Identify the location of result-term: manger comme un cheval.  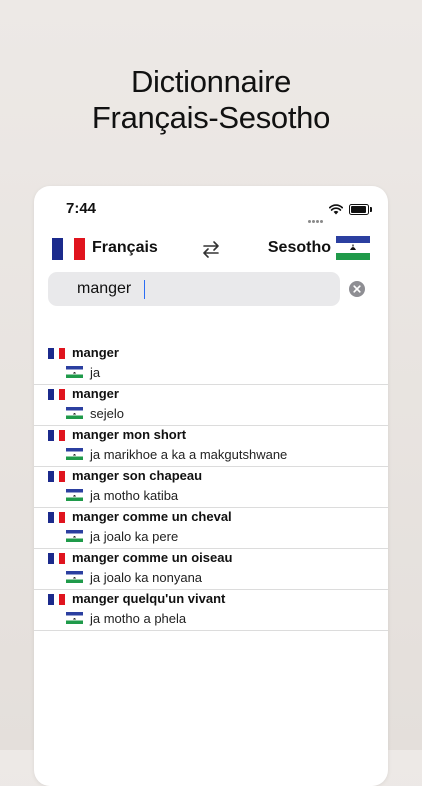
(152, 516).